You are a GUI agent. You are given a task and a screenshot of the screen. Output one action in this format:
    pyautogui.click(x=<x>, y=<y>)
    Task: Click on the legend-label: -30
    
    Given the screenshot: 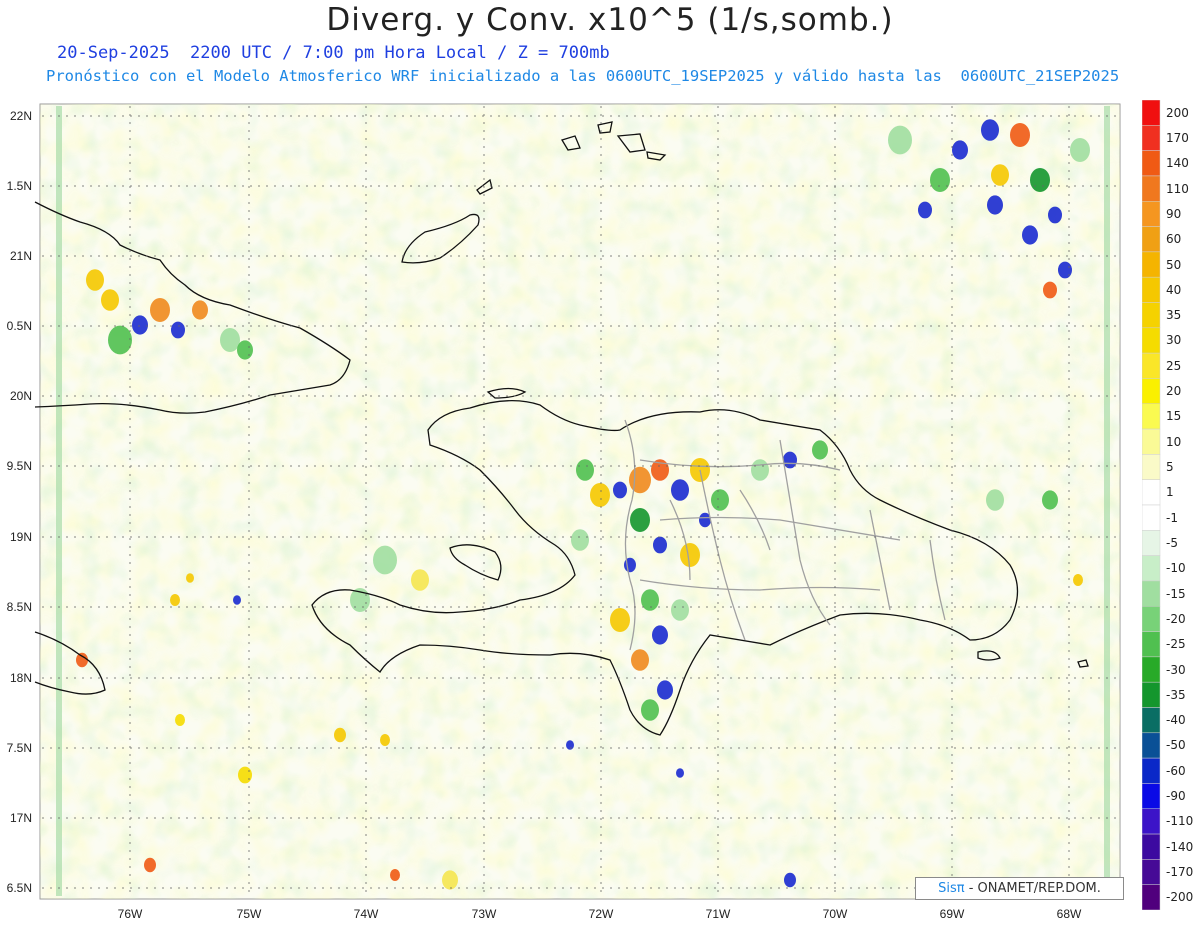 What is the action you would take?
    pyautogui.click(x=1176, y=669)
    